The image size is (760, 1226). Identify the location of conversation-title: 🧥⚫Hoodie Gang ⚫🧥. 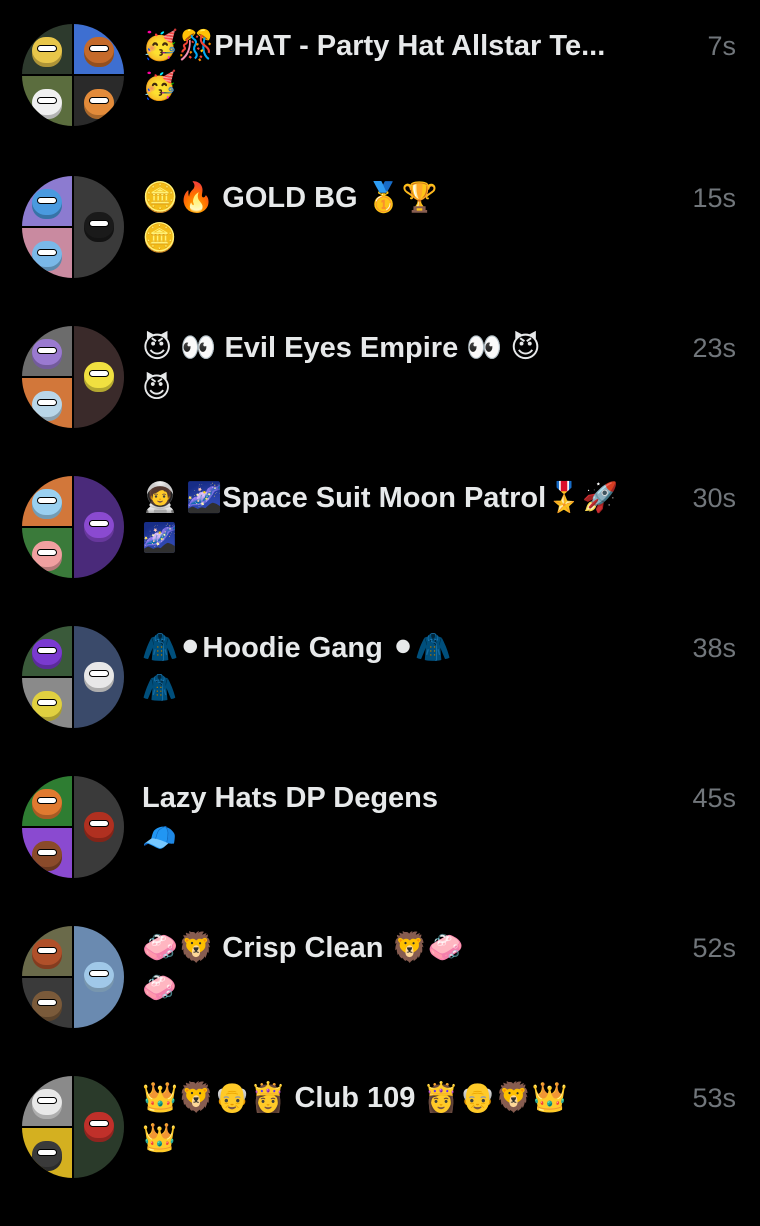
(297, 648).